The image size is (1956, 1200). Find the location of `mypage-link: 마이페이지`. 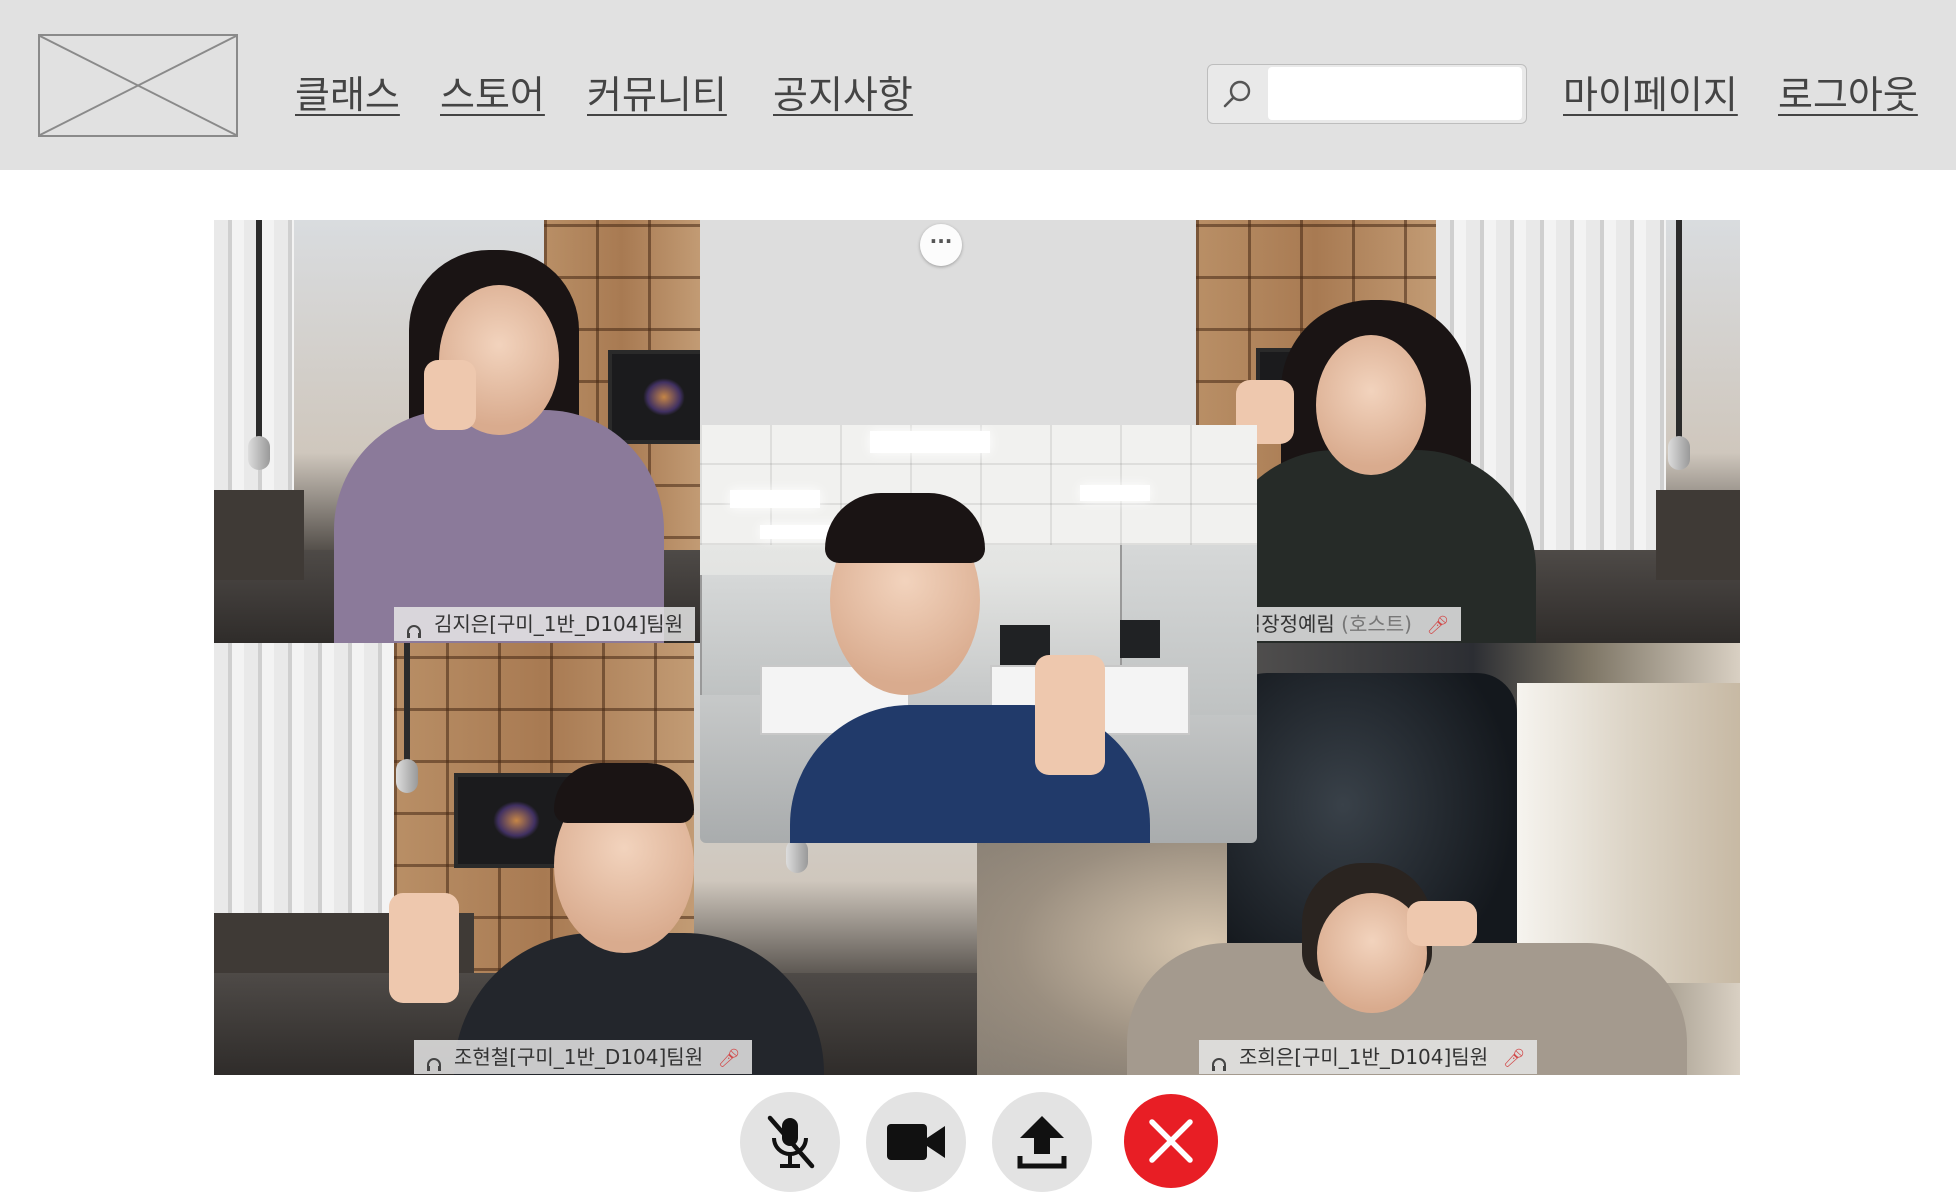

mypage-link: 마이페이지 is located at coordinates (1650, 91).